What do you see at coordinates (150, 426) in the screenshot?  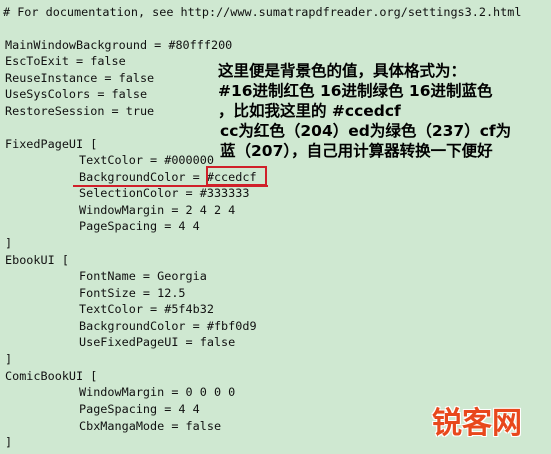 I see `setting-line: CbxMangaMode = false` at bounding box center [150, 426].